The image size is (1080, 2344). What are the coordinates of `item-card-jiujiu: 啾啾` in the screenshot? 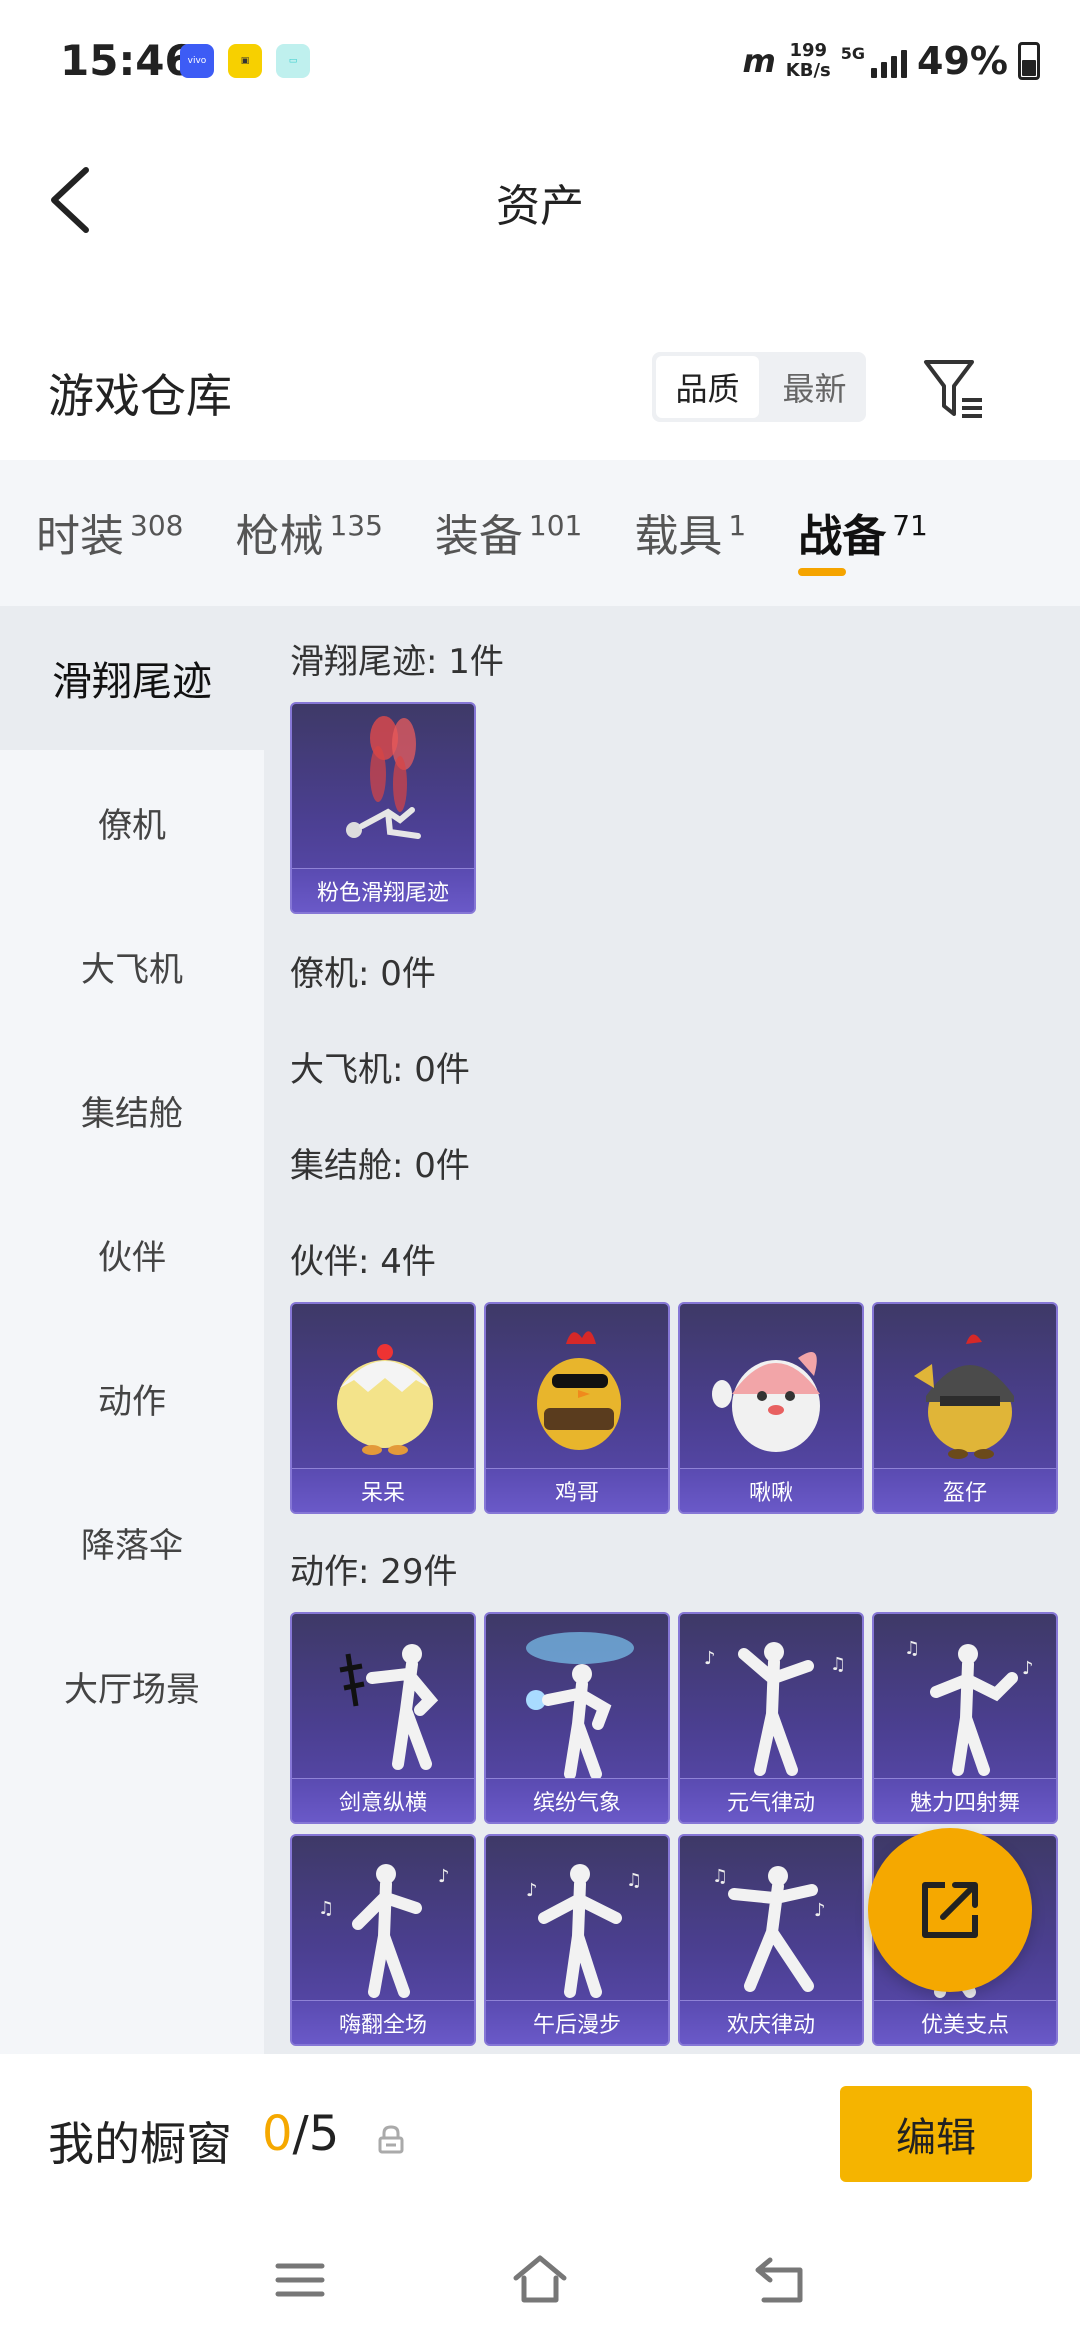 It's located at (771, 1408).